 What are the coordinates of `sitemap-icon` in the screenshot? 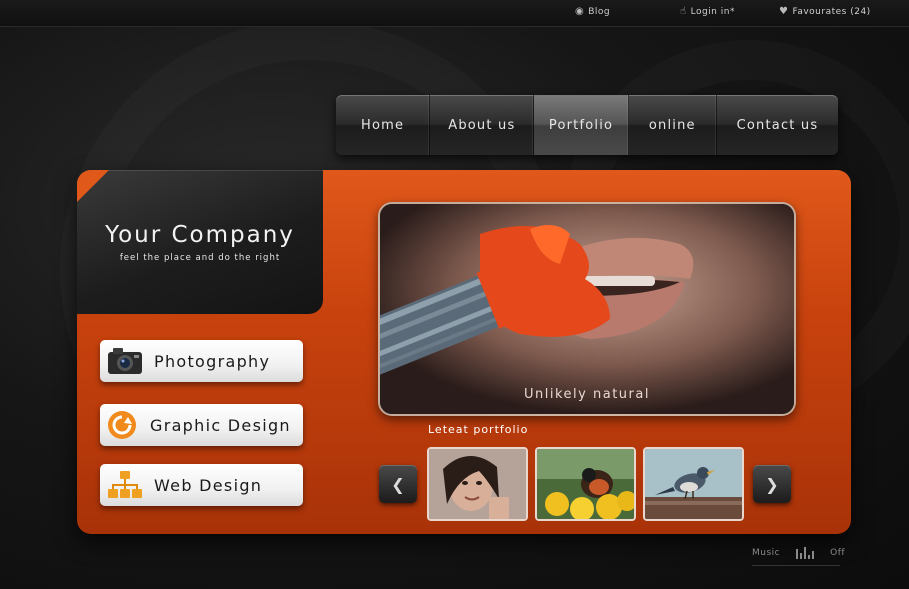 It's located at (125, 485).